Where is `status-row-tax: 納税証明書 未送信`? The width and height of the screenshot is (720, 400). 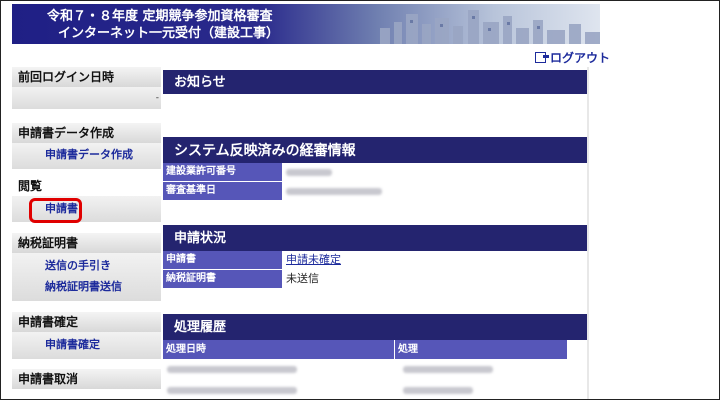
status-row-tax: 納税証明書 未送信 is located at coordinates (375, 279).